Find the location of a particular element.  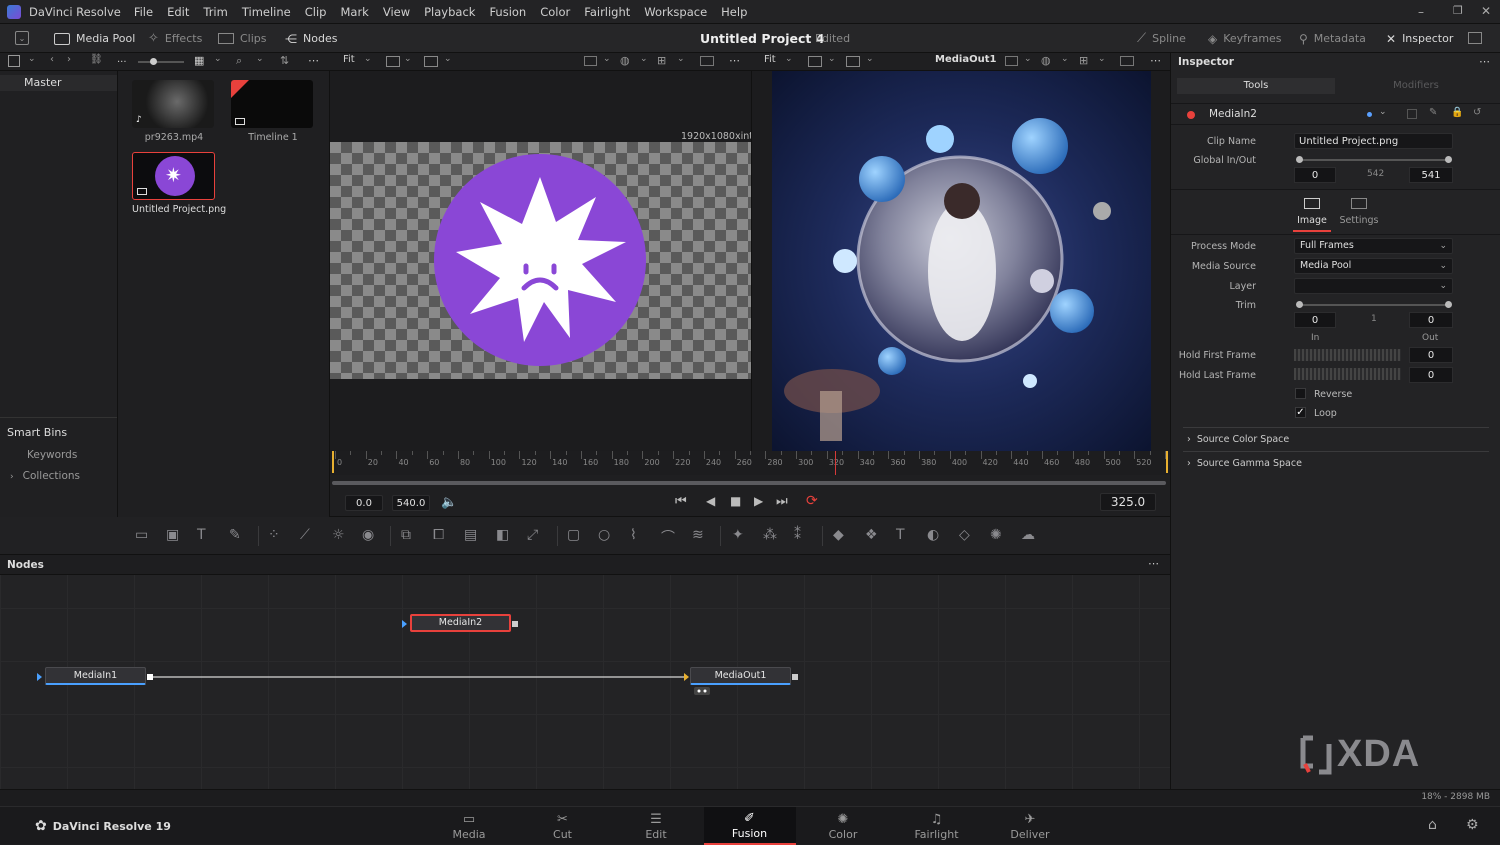

loop-icon: ⟳ is located at coordinates (812, 501).